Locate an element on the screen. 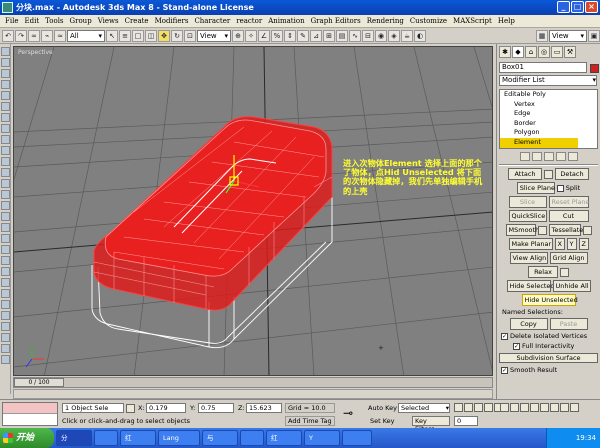 This screenshot has height=448, width=600. quick-render-icon: ☕ is located at coordinates (407, 35).